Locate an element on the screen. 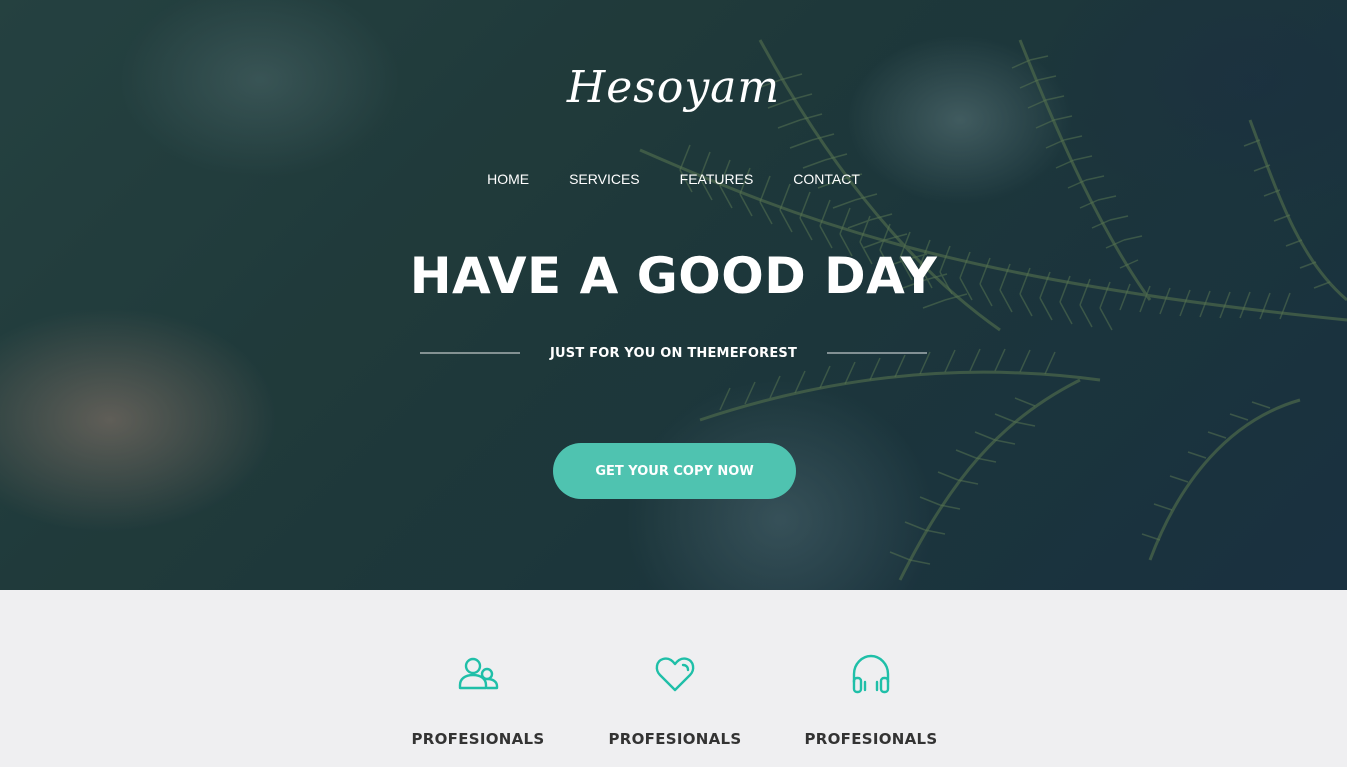  tagline-row: JUST FOR YOU ON THEMEFOREST is located at coordinates (673, 353).